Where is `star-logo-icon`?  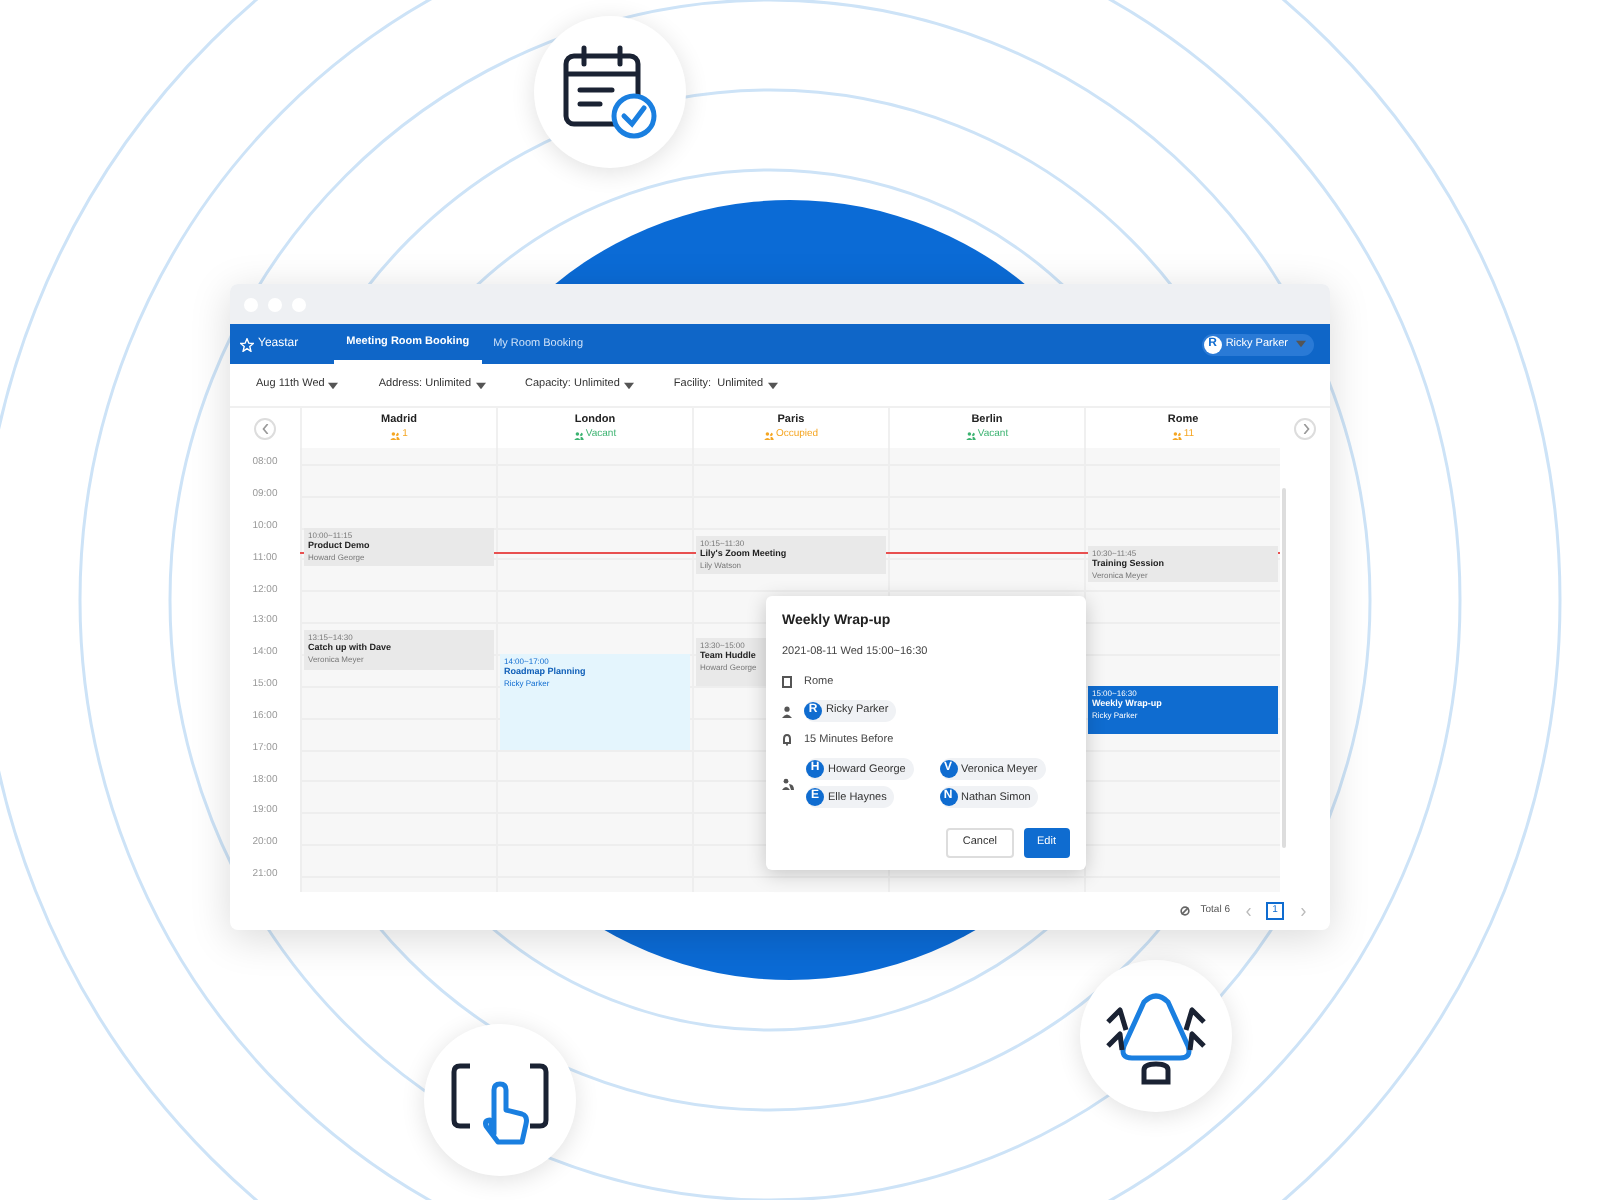
star-logo-icon is located at coordinates (247, 344).